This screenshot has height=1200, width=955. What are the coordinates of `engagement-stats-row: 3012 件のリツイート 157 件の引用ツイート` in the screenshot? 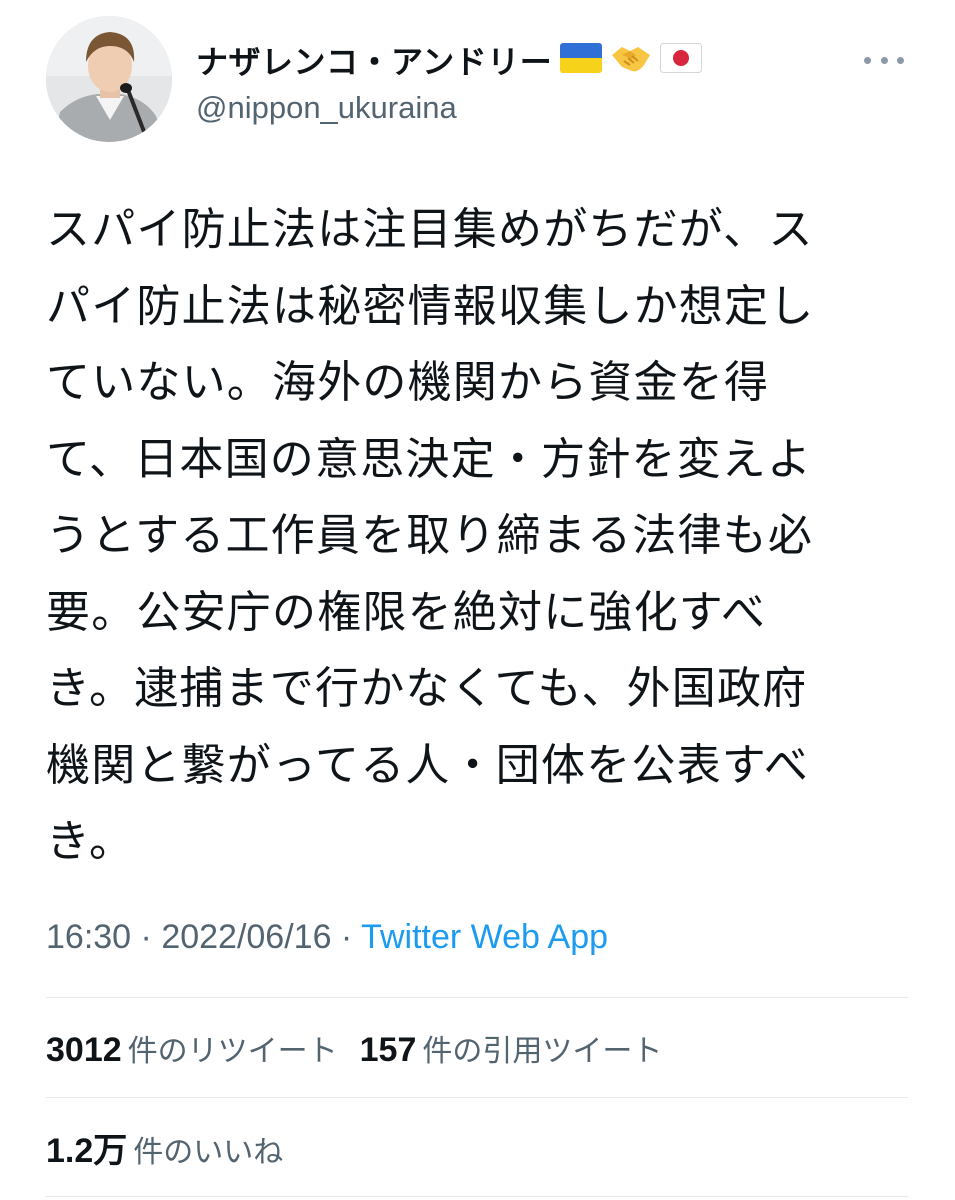 It's located at (354, 1048).